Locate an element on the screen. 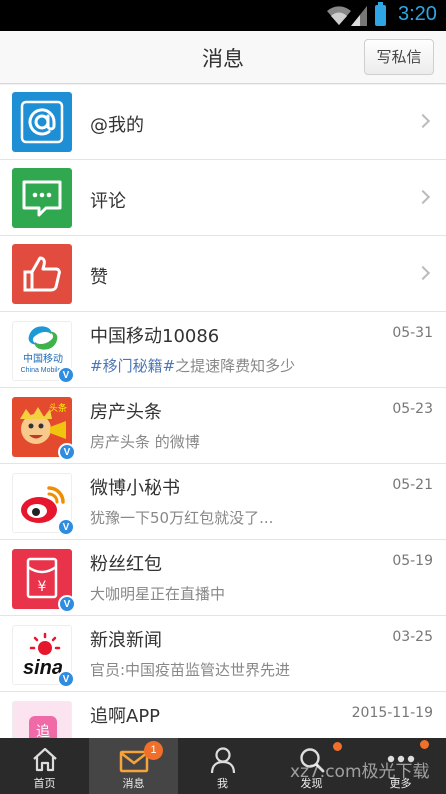  sender-name: 微博小秘书 is located at coordinates (135, 488).